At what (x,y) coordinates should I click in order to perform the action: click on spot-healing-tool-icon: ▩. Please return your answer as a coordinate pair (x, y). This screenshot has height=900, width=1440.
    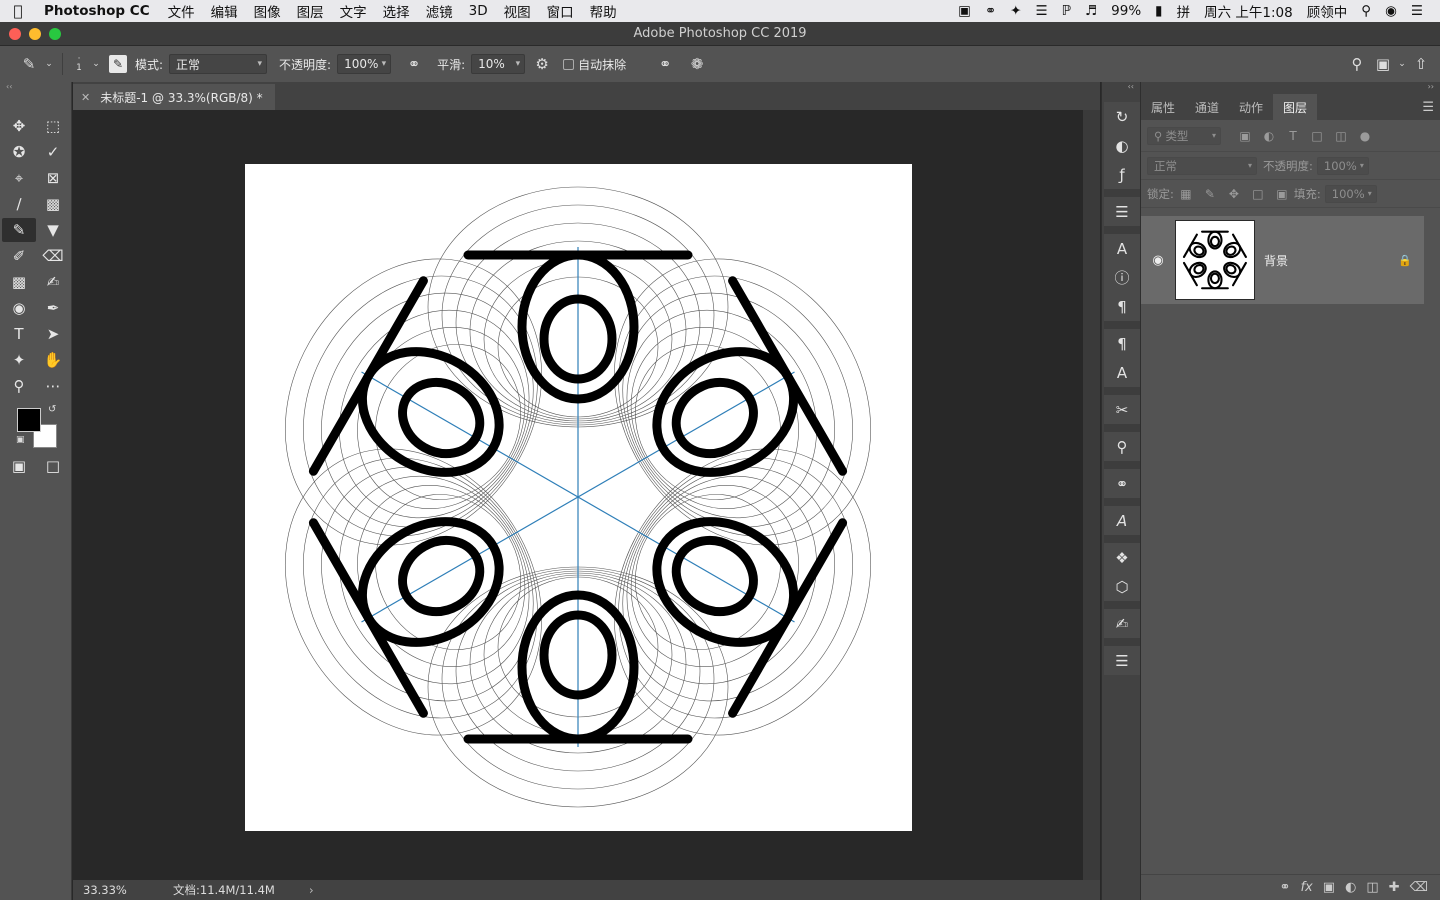
    Looking at the image, I should click on (53, 204).